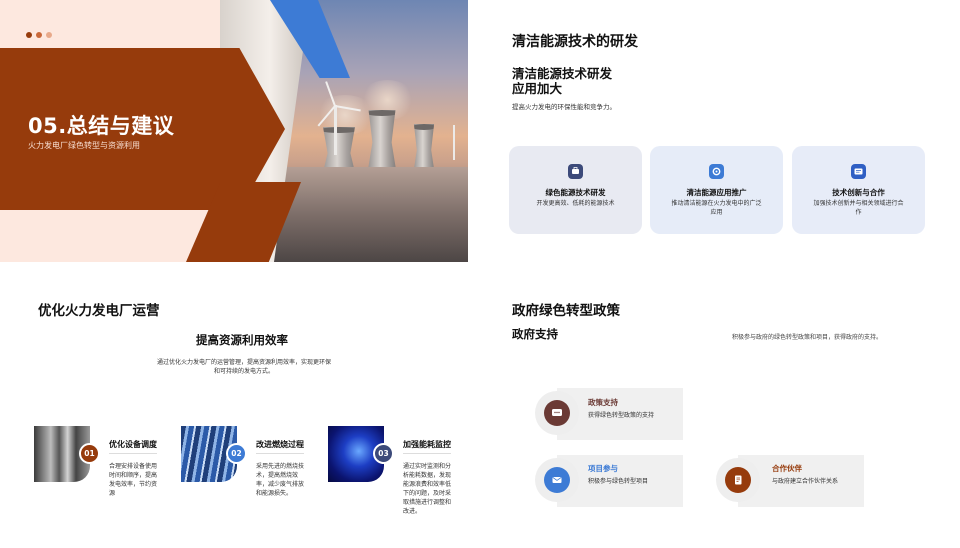  I want to click on feature-title: 加强能耗监控, so click(427, 444).